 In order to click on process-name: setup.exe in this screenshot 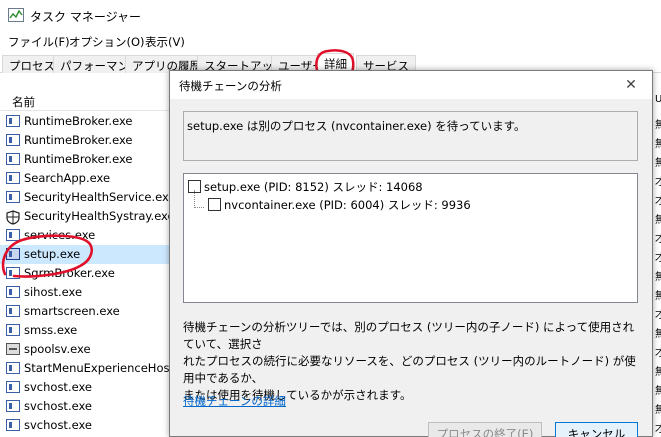, I will do `click(52, 254)`.